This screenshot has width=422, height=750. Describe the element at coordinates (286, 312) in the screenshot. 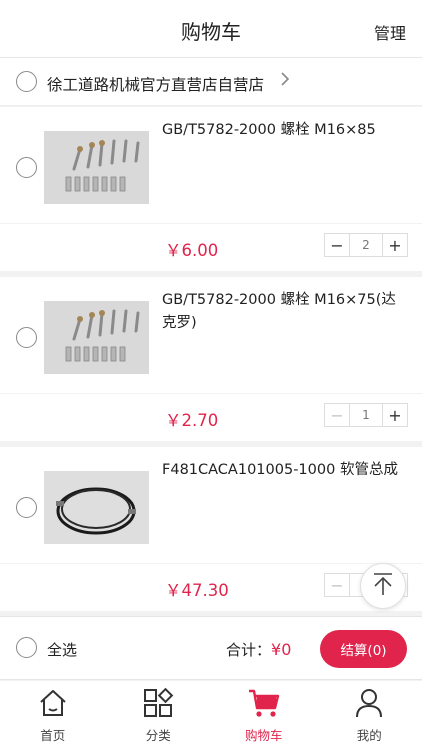

I see `product-name: GB/T5782-2000 螺栓 M16×75(达克罗)` at that location.